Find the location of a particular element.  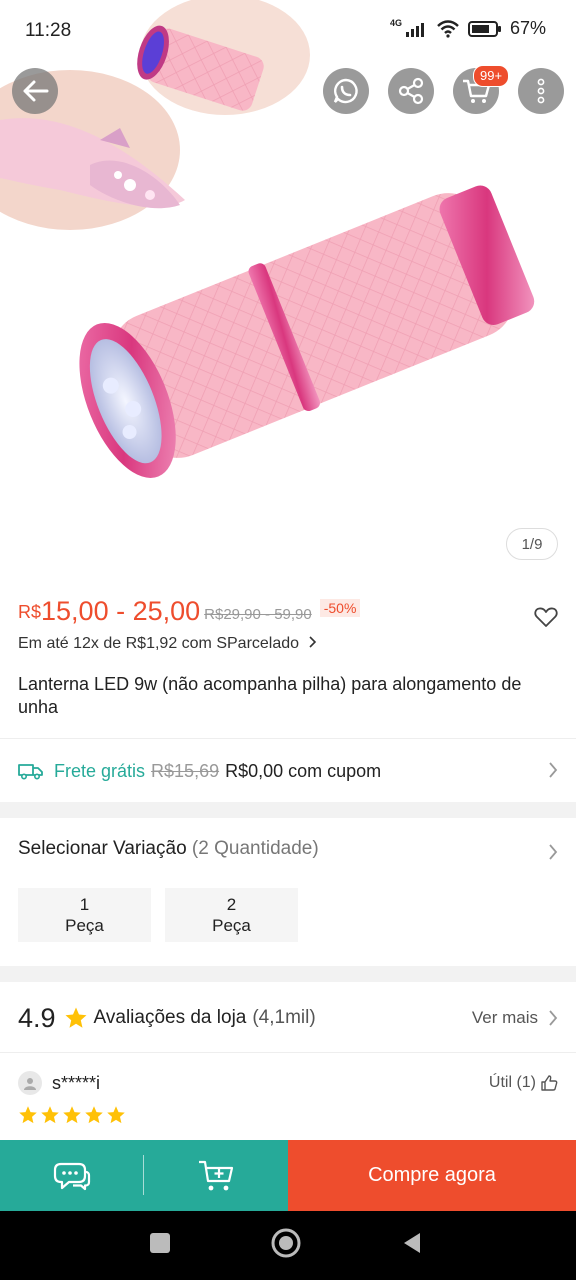

see-more-link: Ver mais is located at coordinates (505, 1018).